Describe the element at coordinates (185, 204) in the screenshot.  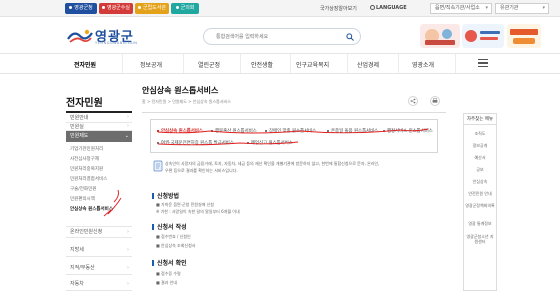
I see `section-text: ■ 가까운 읍면·군청 민원실에 신청` at that location.